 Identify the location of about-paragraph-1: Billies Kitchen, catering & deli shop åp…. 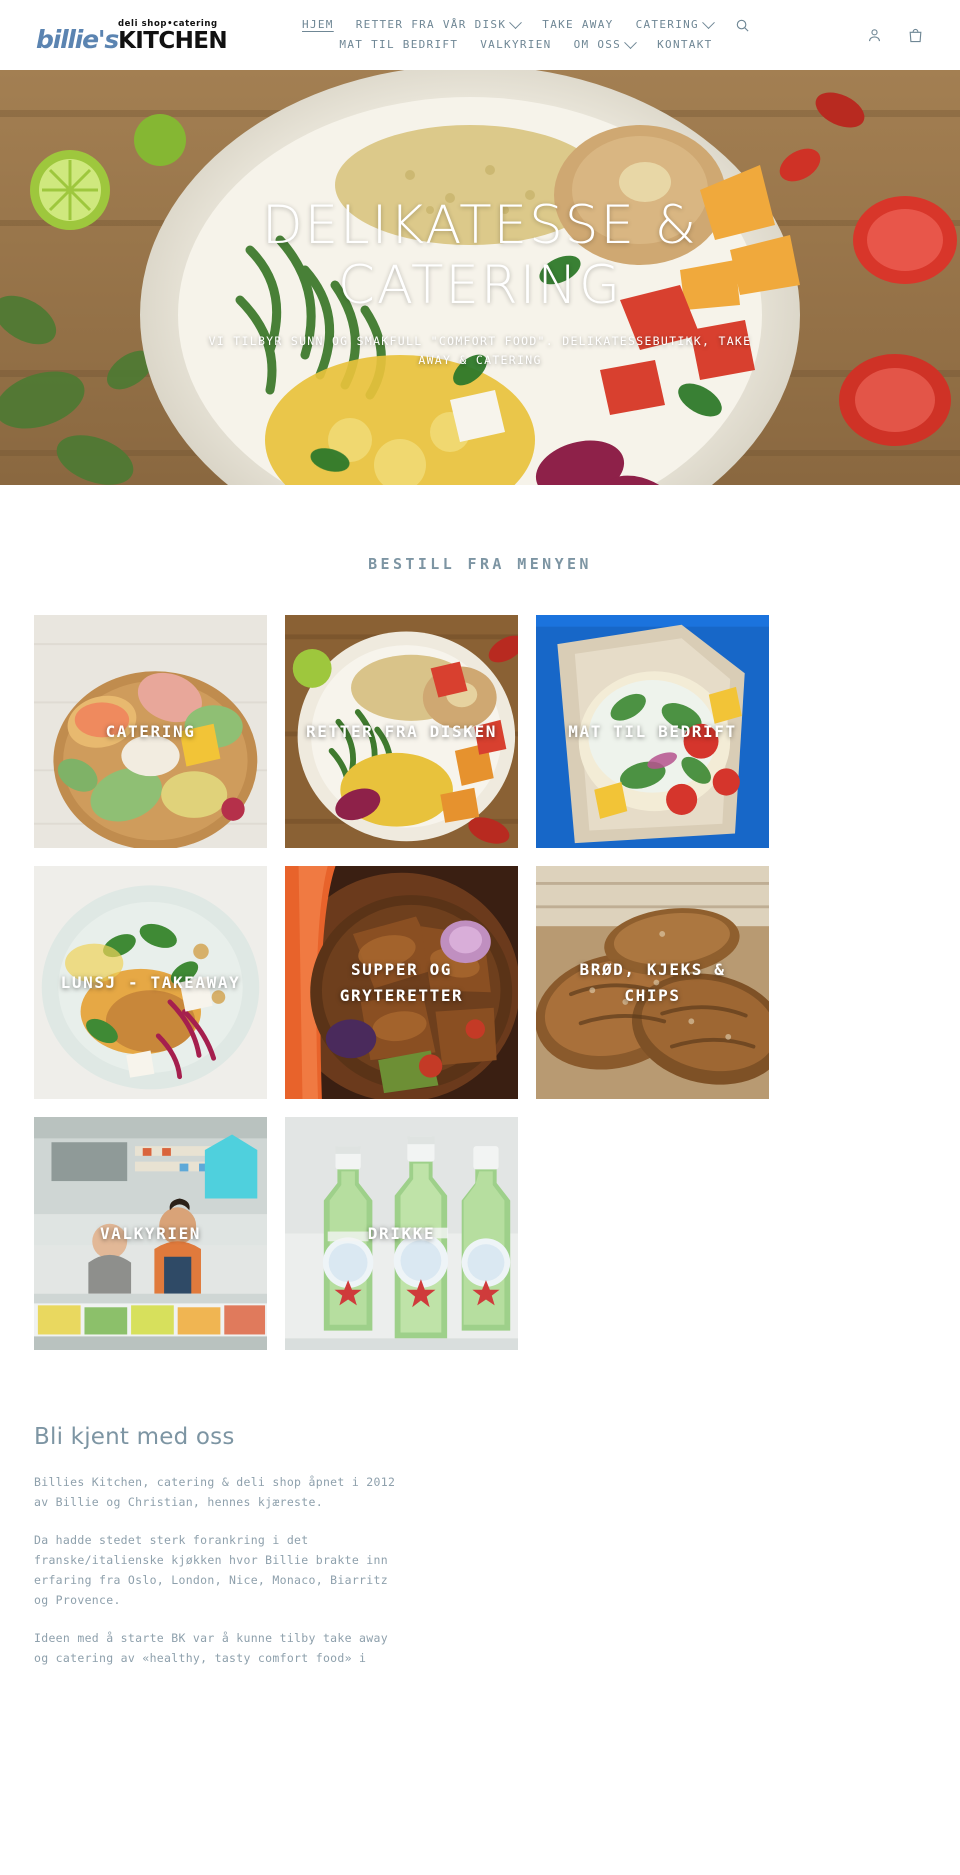
(215, 1492).